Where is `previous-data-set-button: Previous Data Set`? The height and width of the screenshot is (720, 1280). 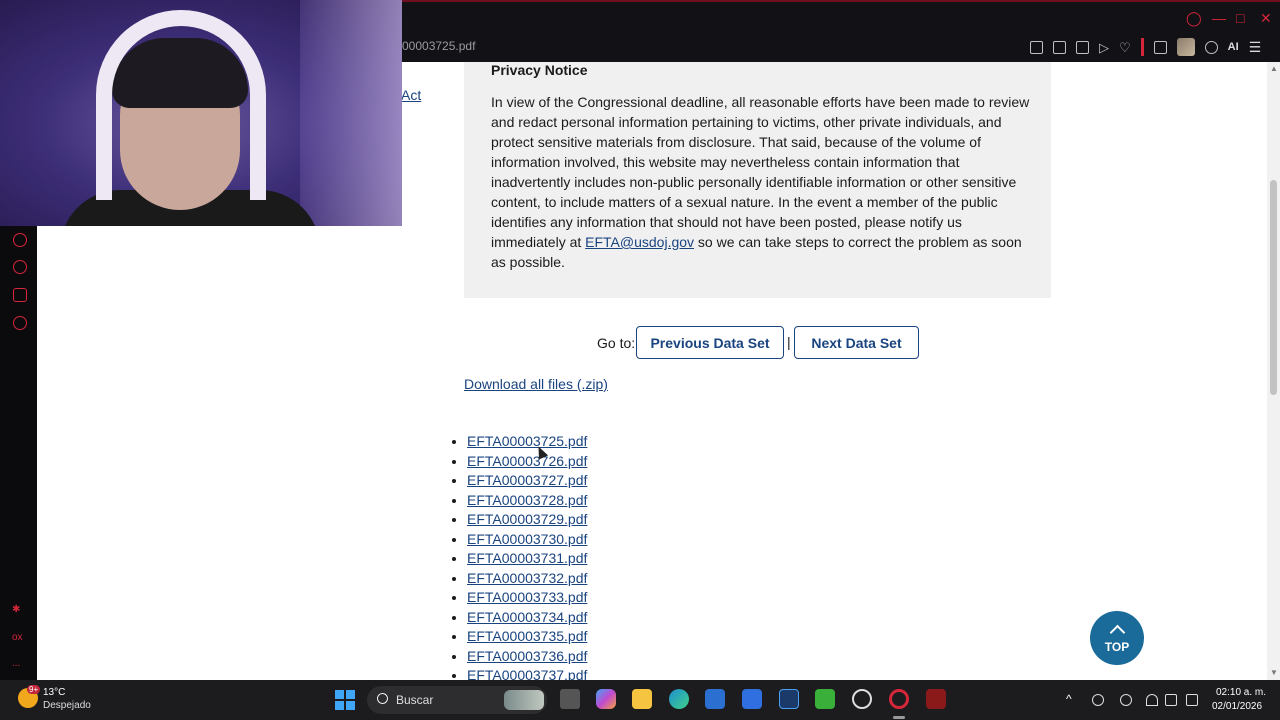
previous-data-set-button: Previous Data Set is located at coordinates (710, 342).